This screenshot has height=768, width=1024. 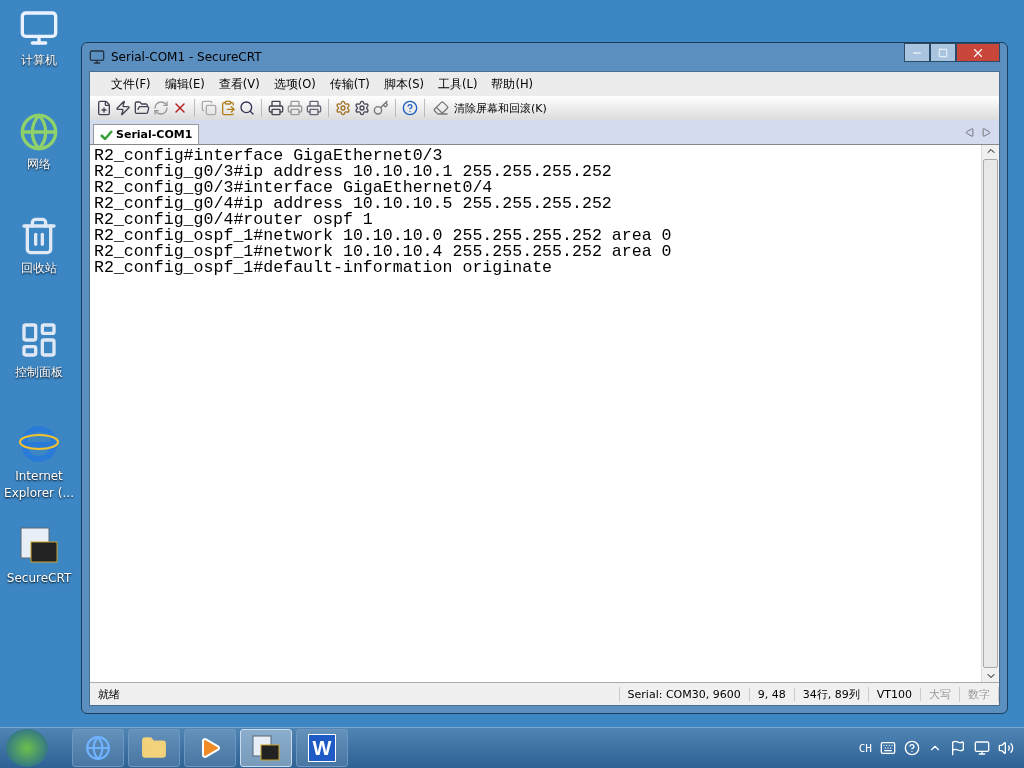 I want to click on status-text: VT100, so click(x=894, y=694).